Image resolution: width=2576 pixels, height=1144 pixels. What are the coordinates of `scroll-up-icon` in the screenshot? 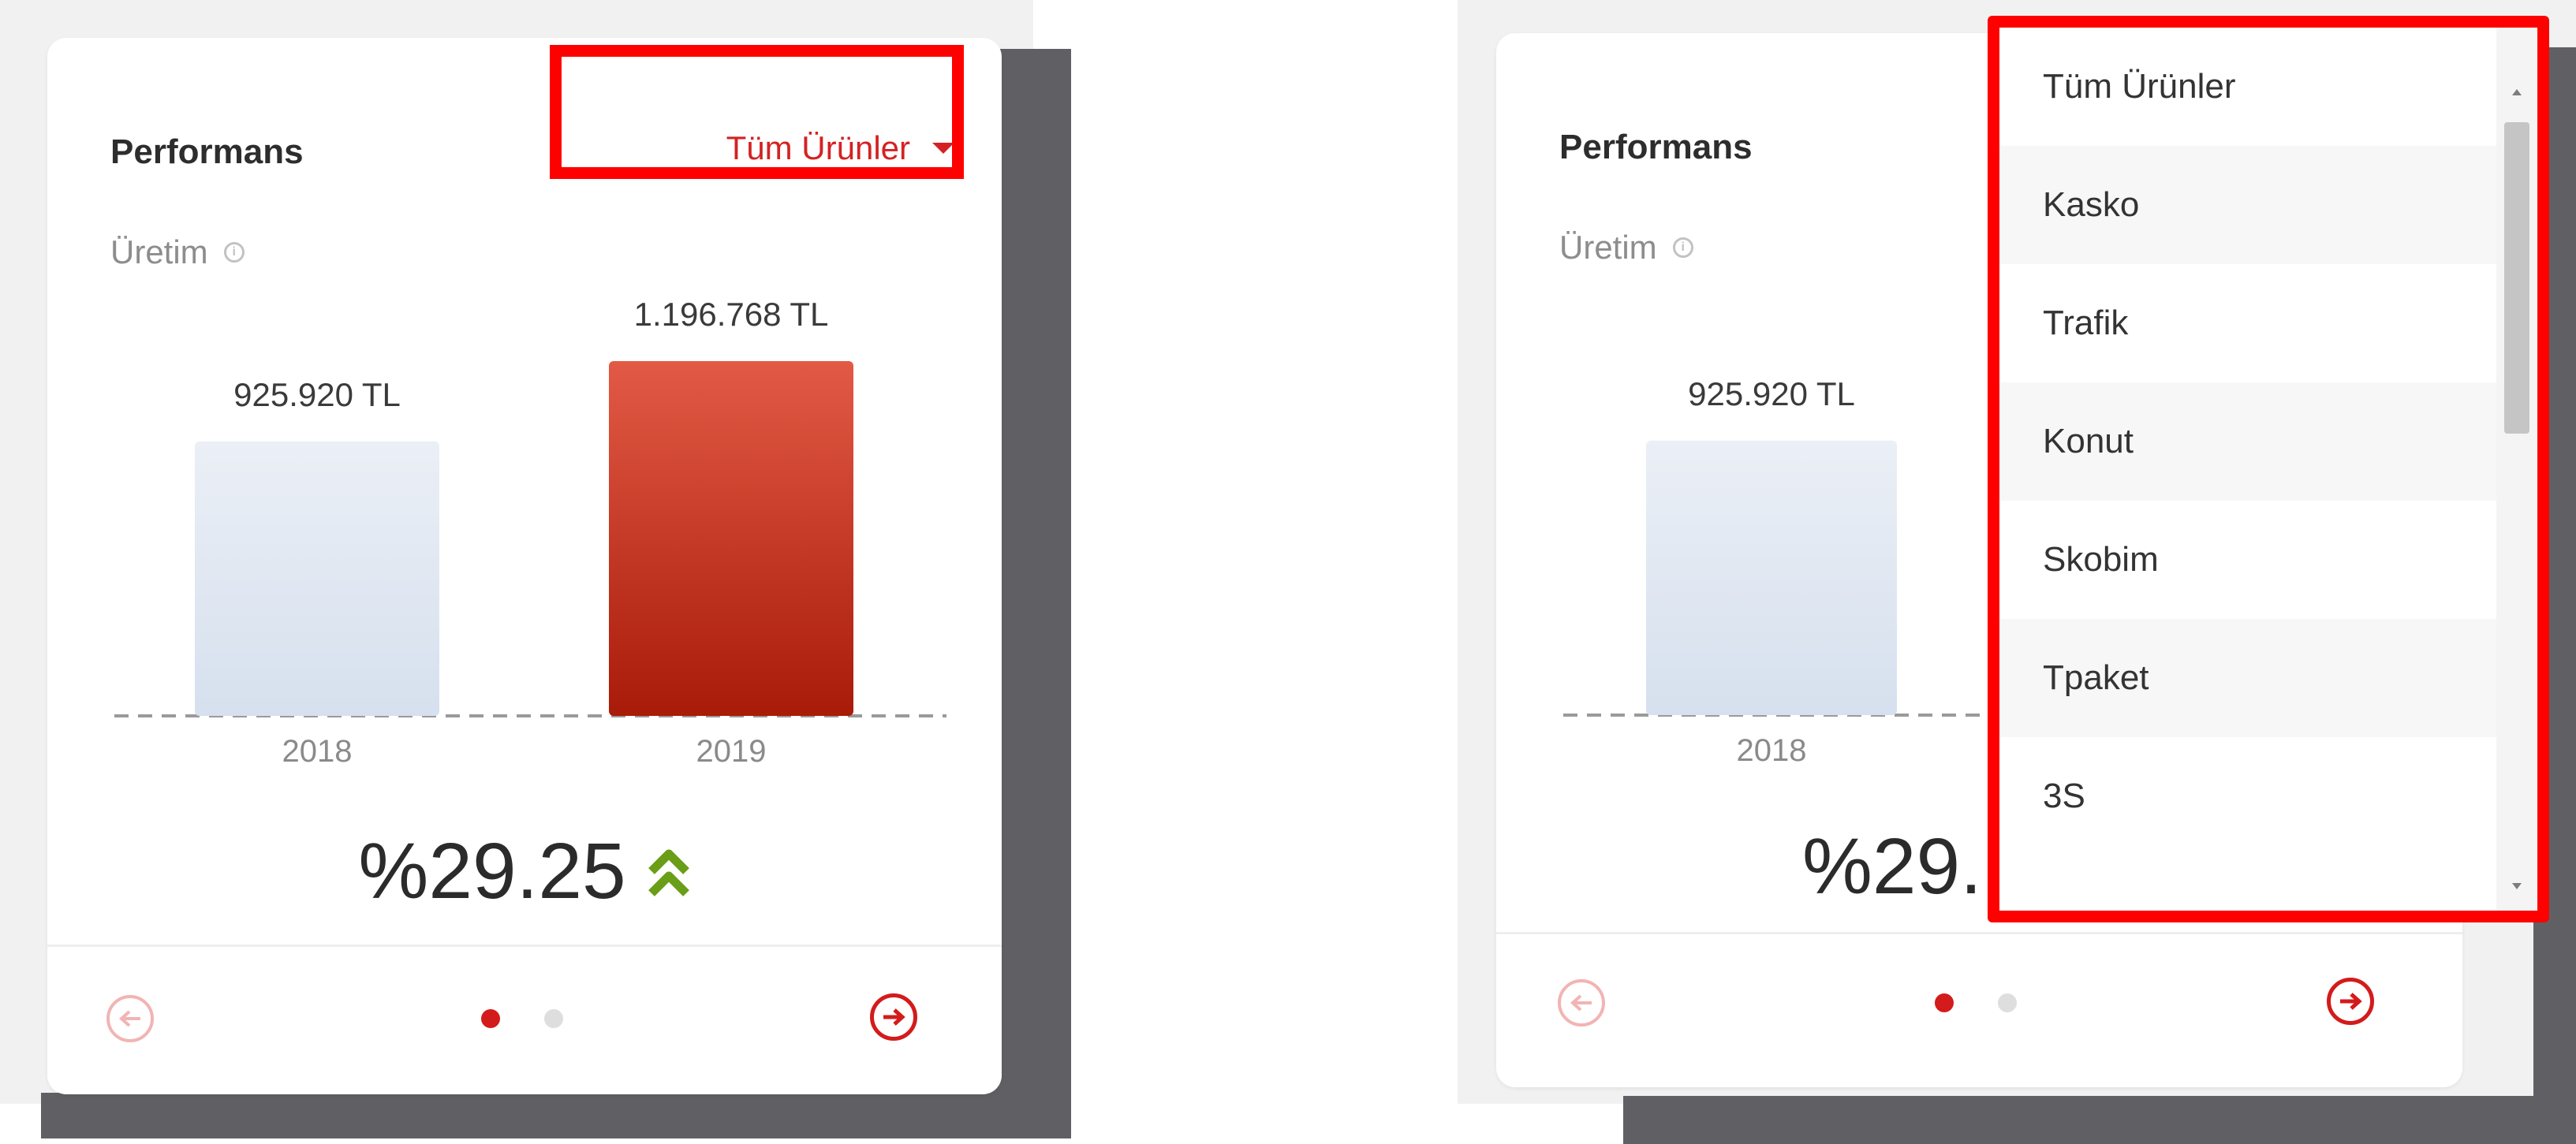 It's located at (2517, 92).